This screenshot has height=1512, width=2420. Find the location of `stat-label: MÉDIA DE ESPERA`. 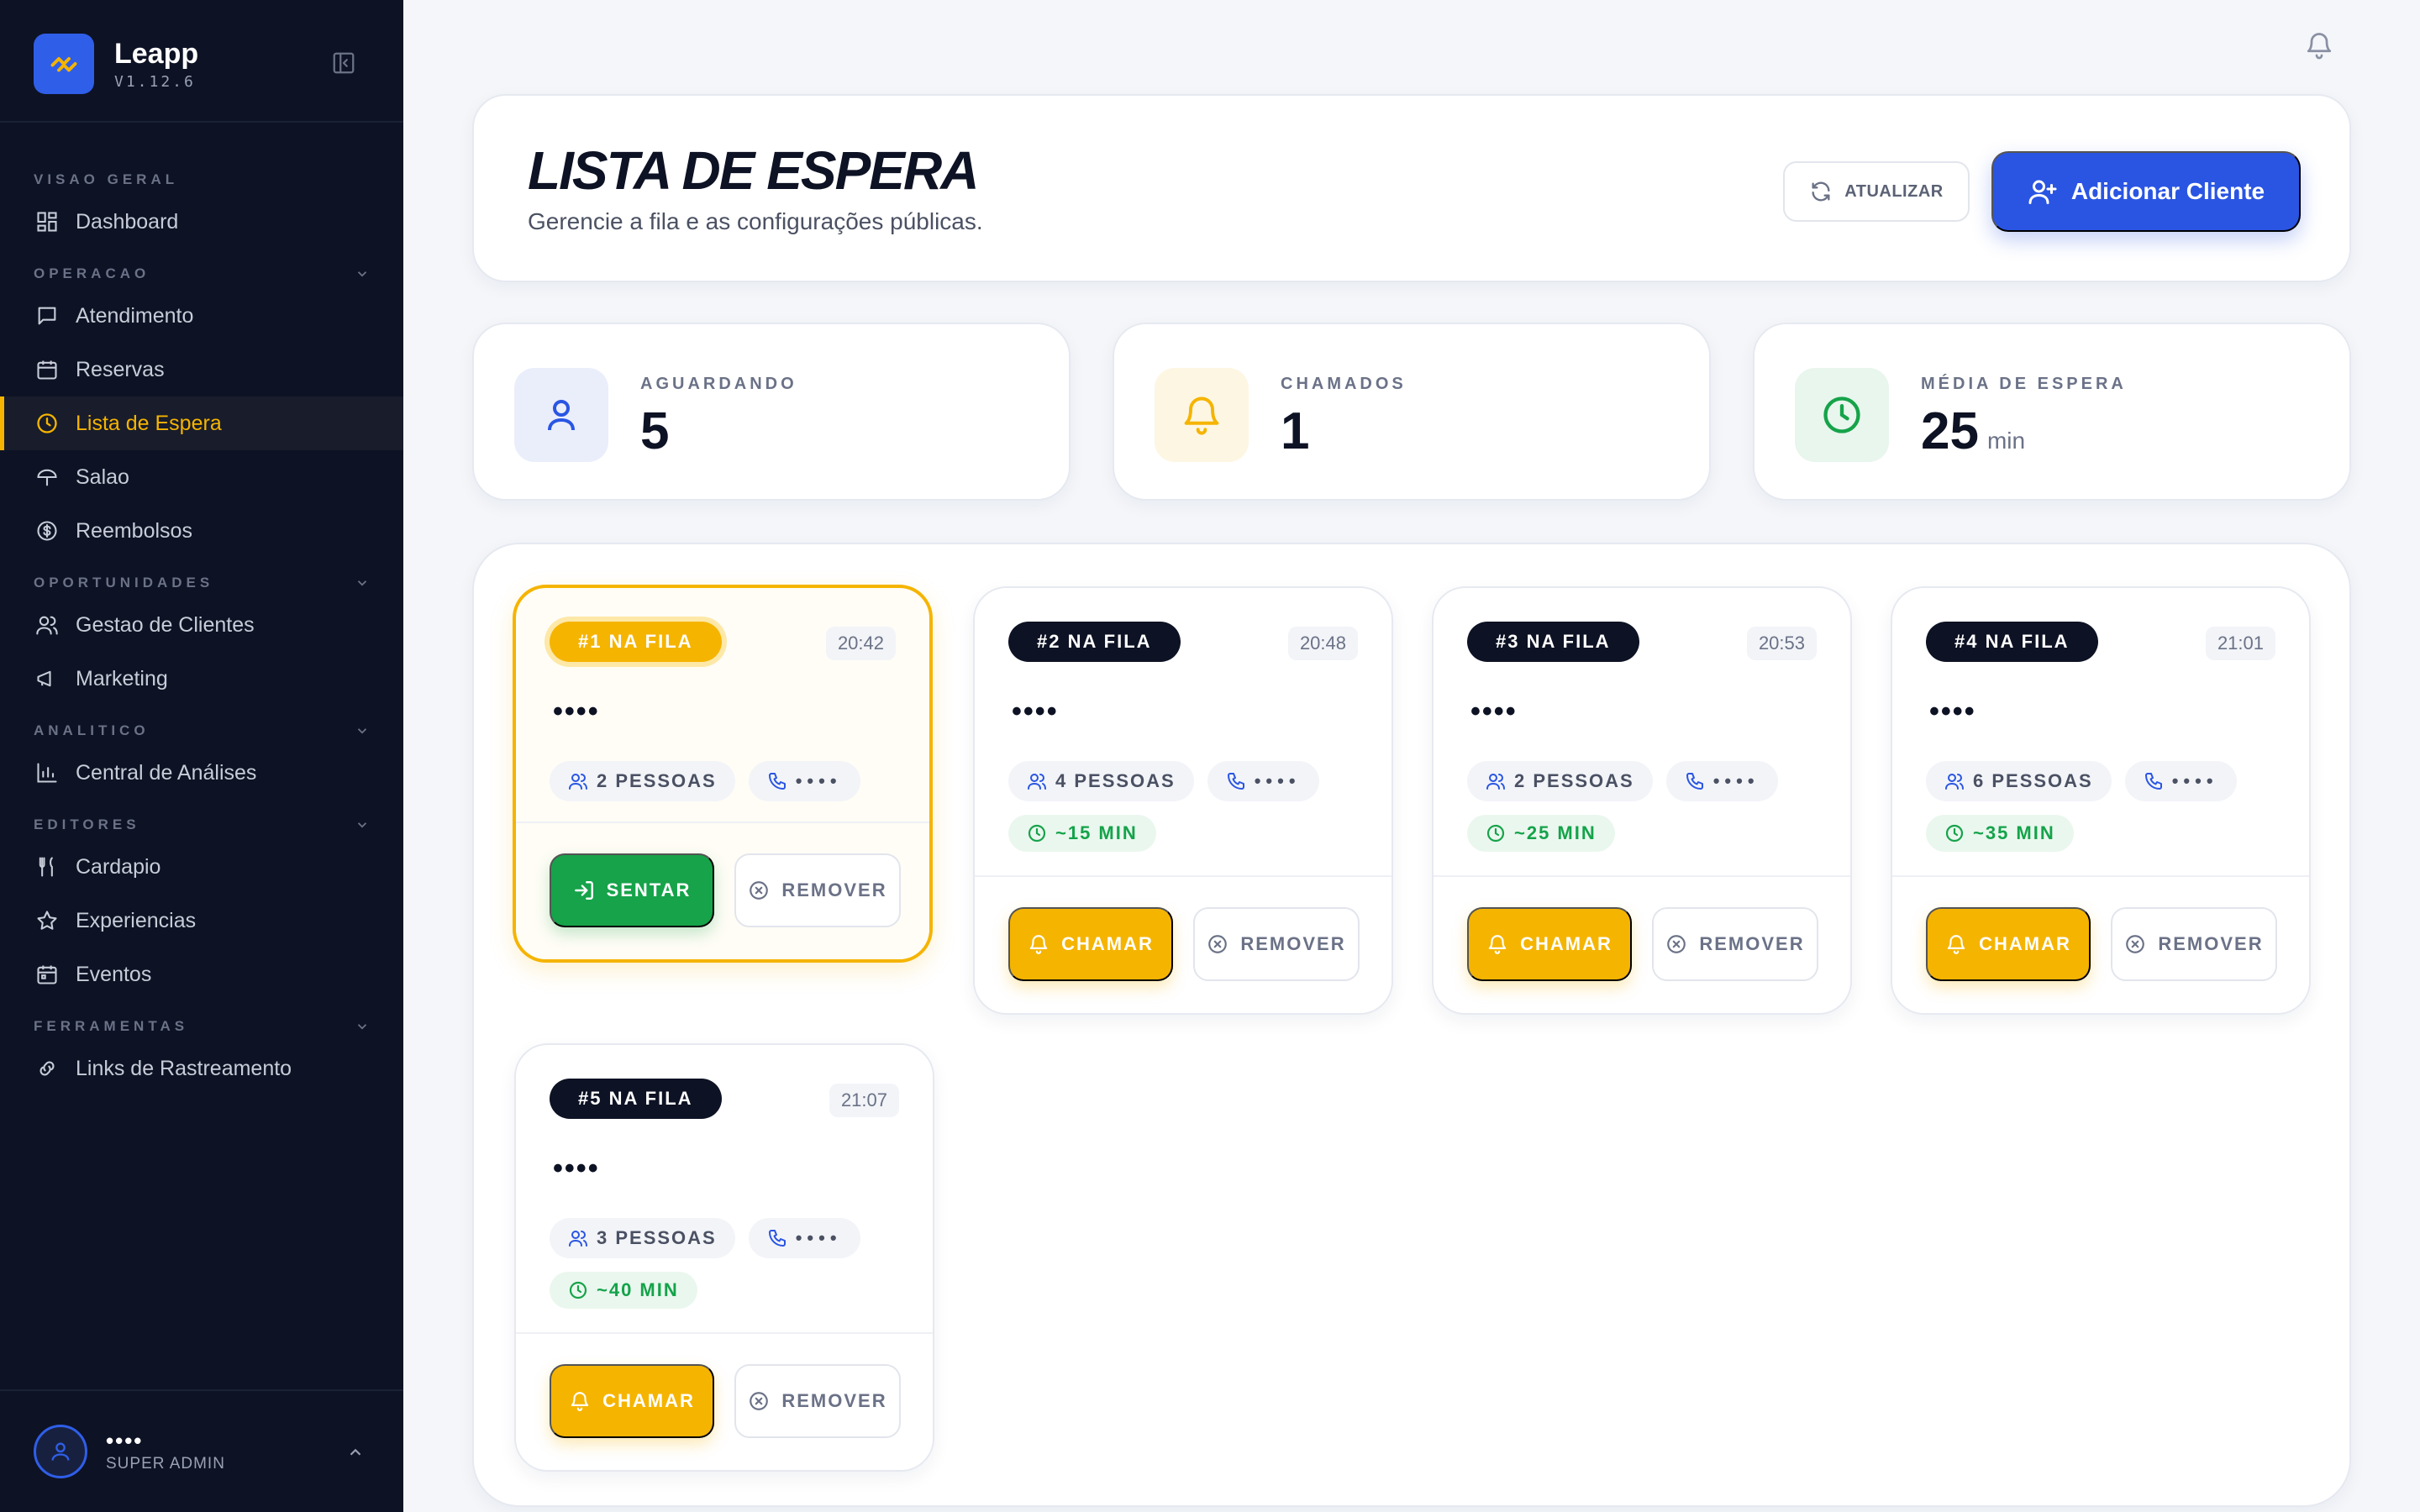

stat-label: MÉDIA DE ESPERA is located at coordinates (2024, 384).